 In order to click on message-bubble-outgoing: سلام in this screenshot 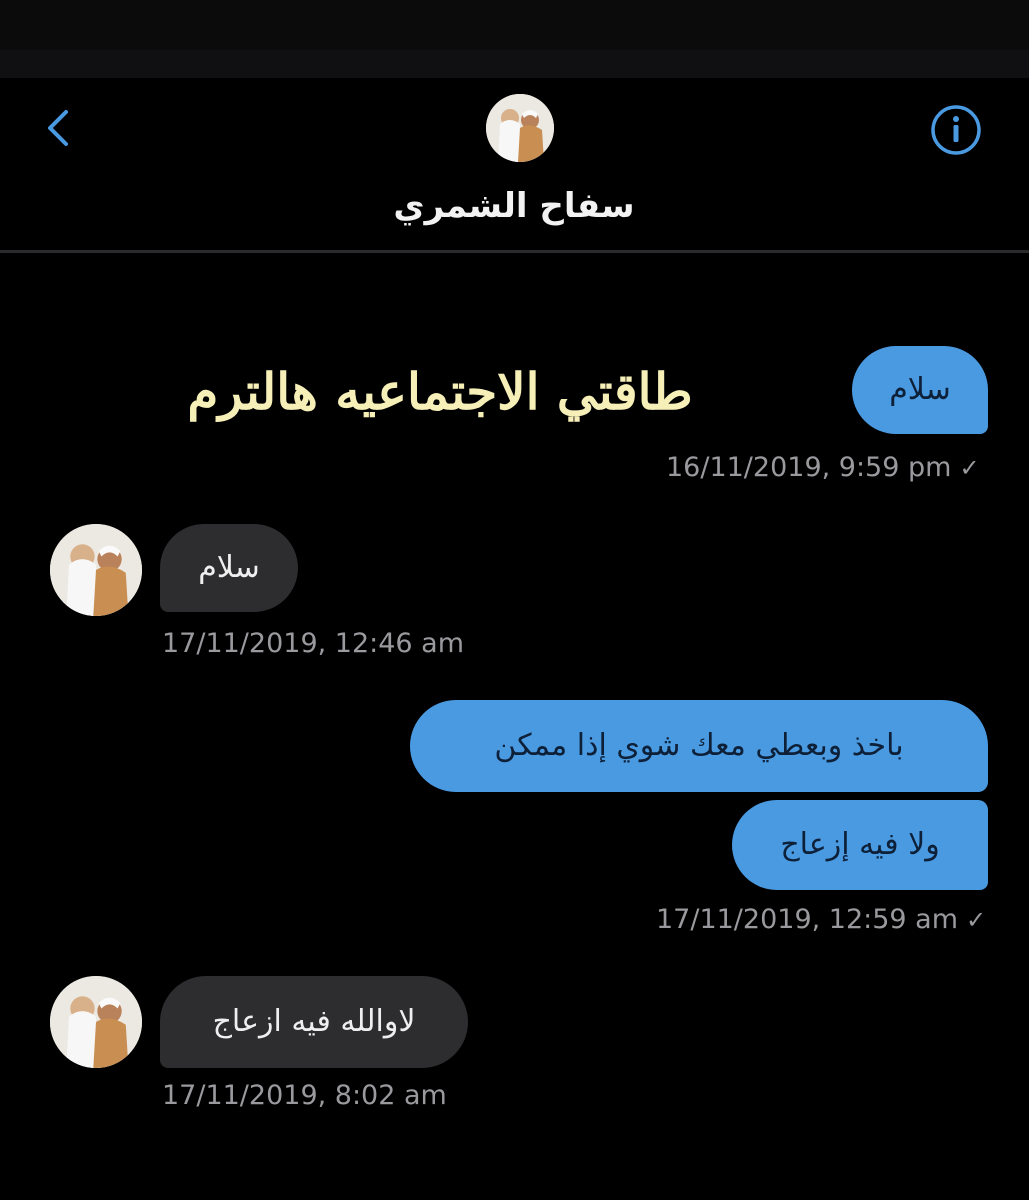, I will do `click(920, 390)`.